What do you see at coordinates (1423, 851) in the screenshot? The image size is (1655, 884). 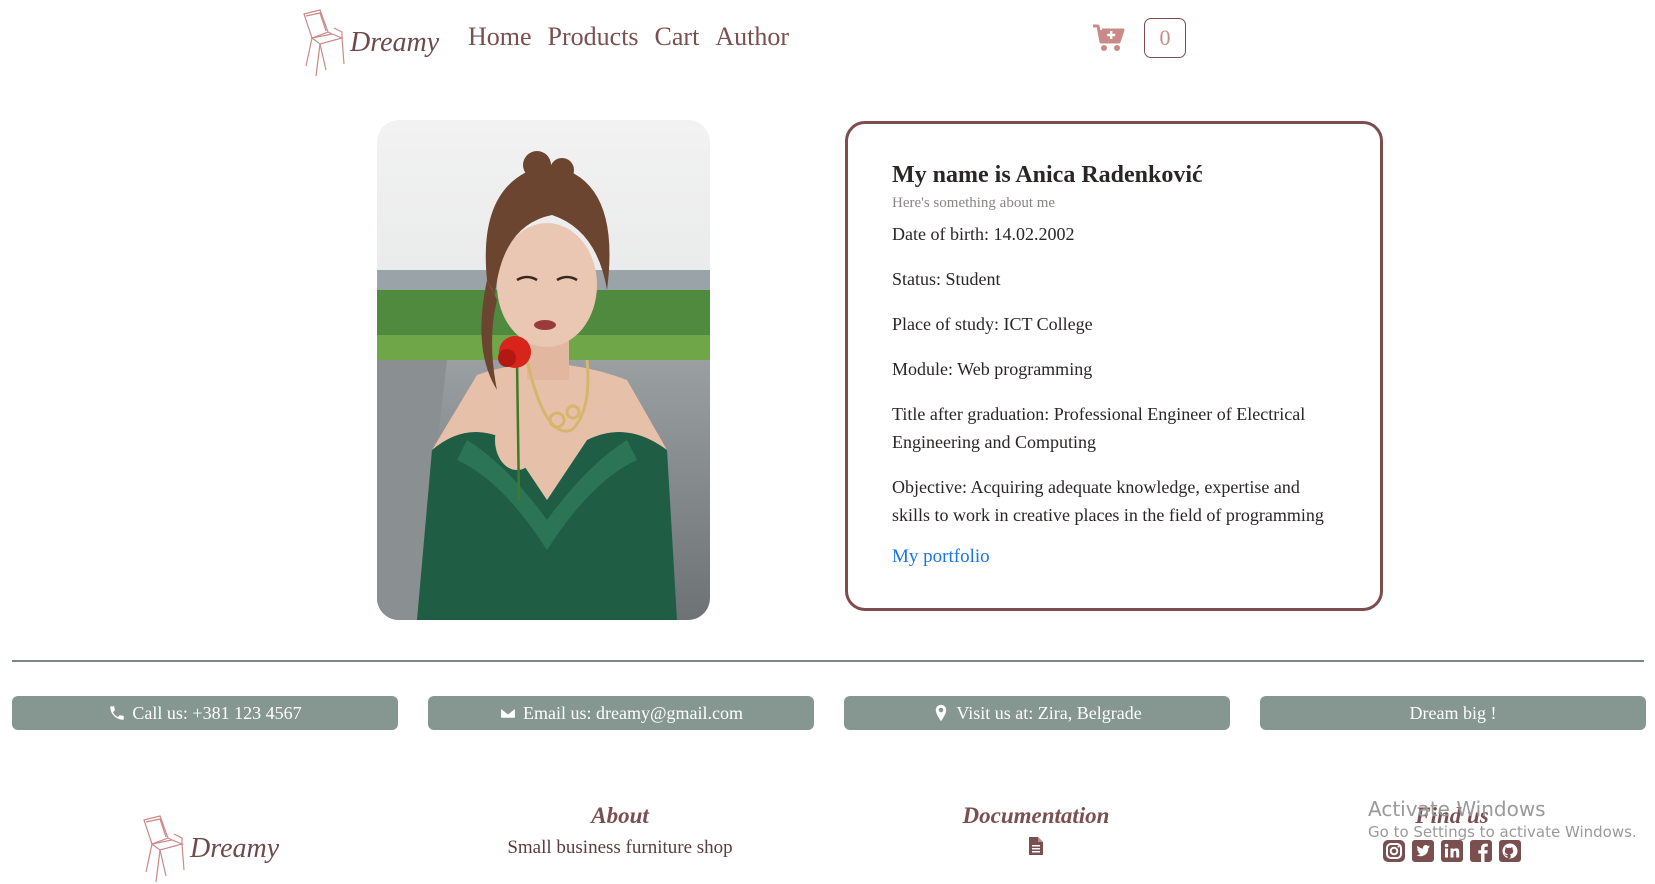 I see `twitter-icon` at bounding box center [1423, 851].